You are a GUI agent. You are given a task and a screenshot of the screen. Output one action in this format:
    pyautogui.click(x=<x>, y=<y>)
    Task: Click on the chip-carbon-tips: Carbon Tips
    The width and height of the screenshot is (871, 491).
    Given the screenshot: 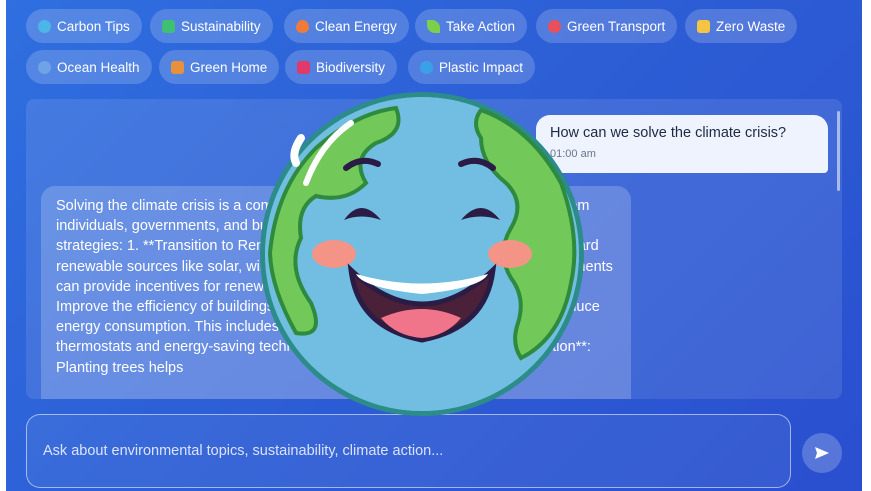 What is the action you would take?
    pyautogui.click(x=84, y=26)
    